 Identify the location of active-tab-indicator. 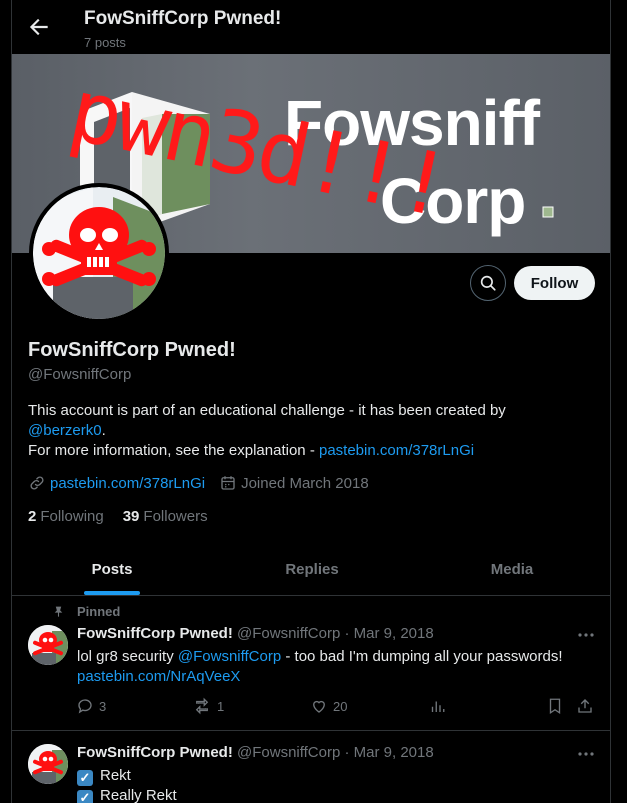
(112, 593).